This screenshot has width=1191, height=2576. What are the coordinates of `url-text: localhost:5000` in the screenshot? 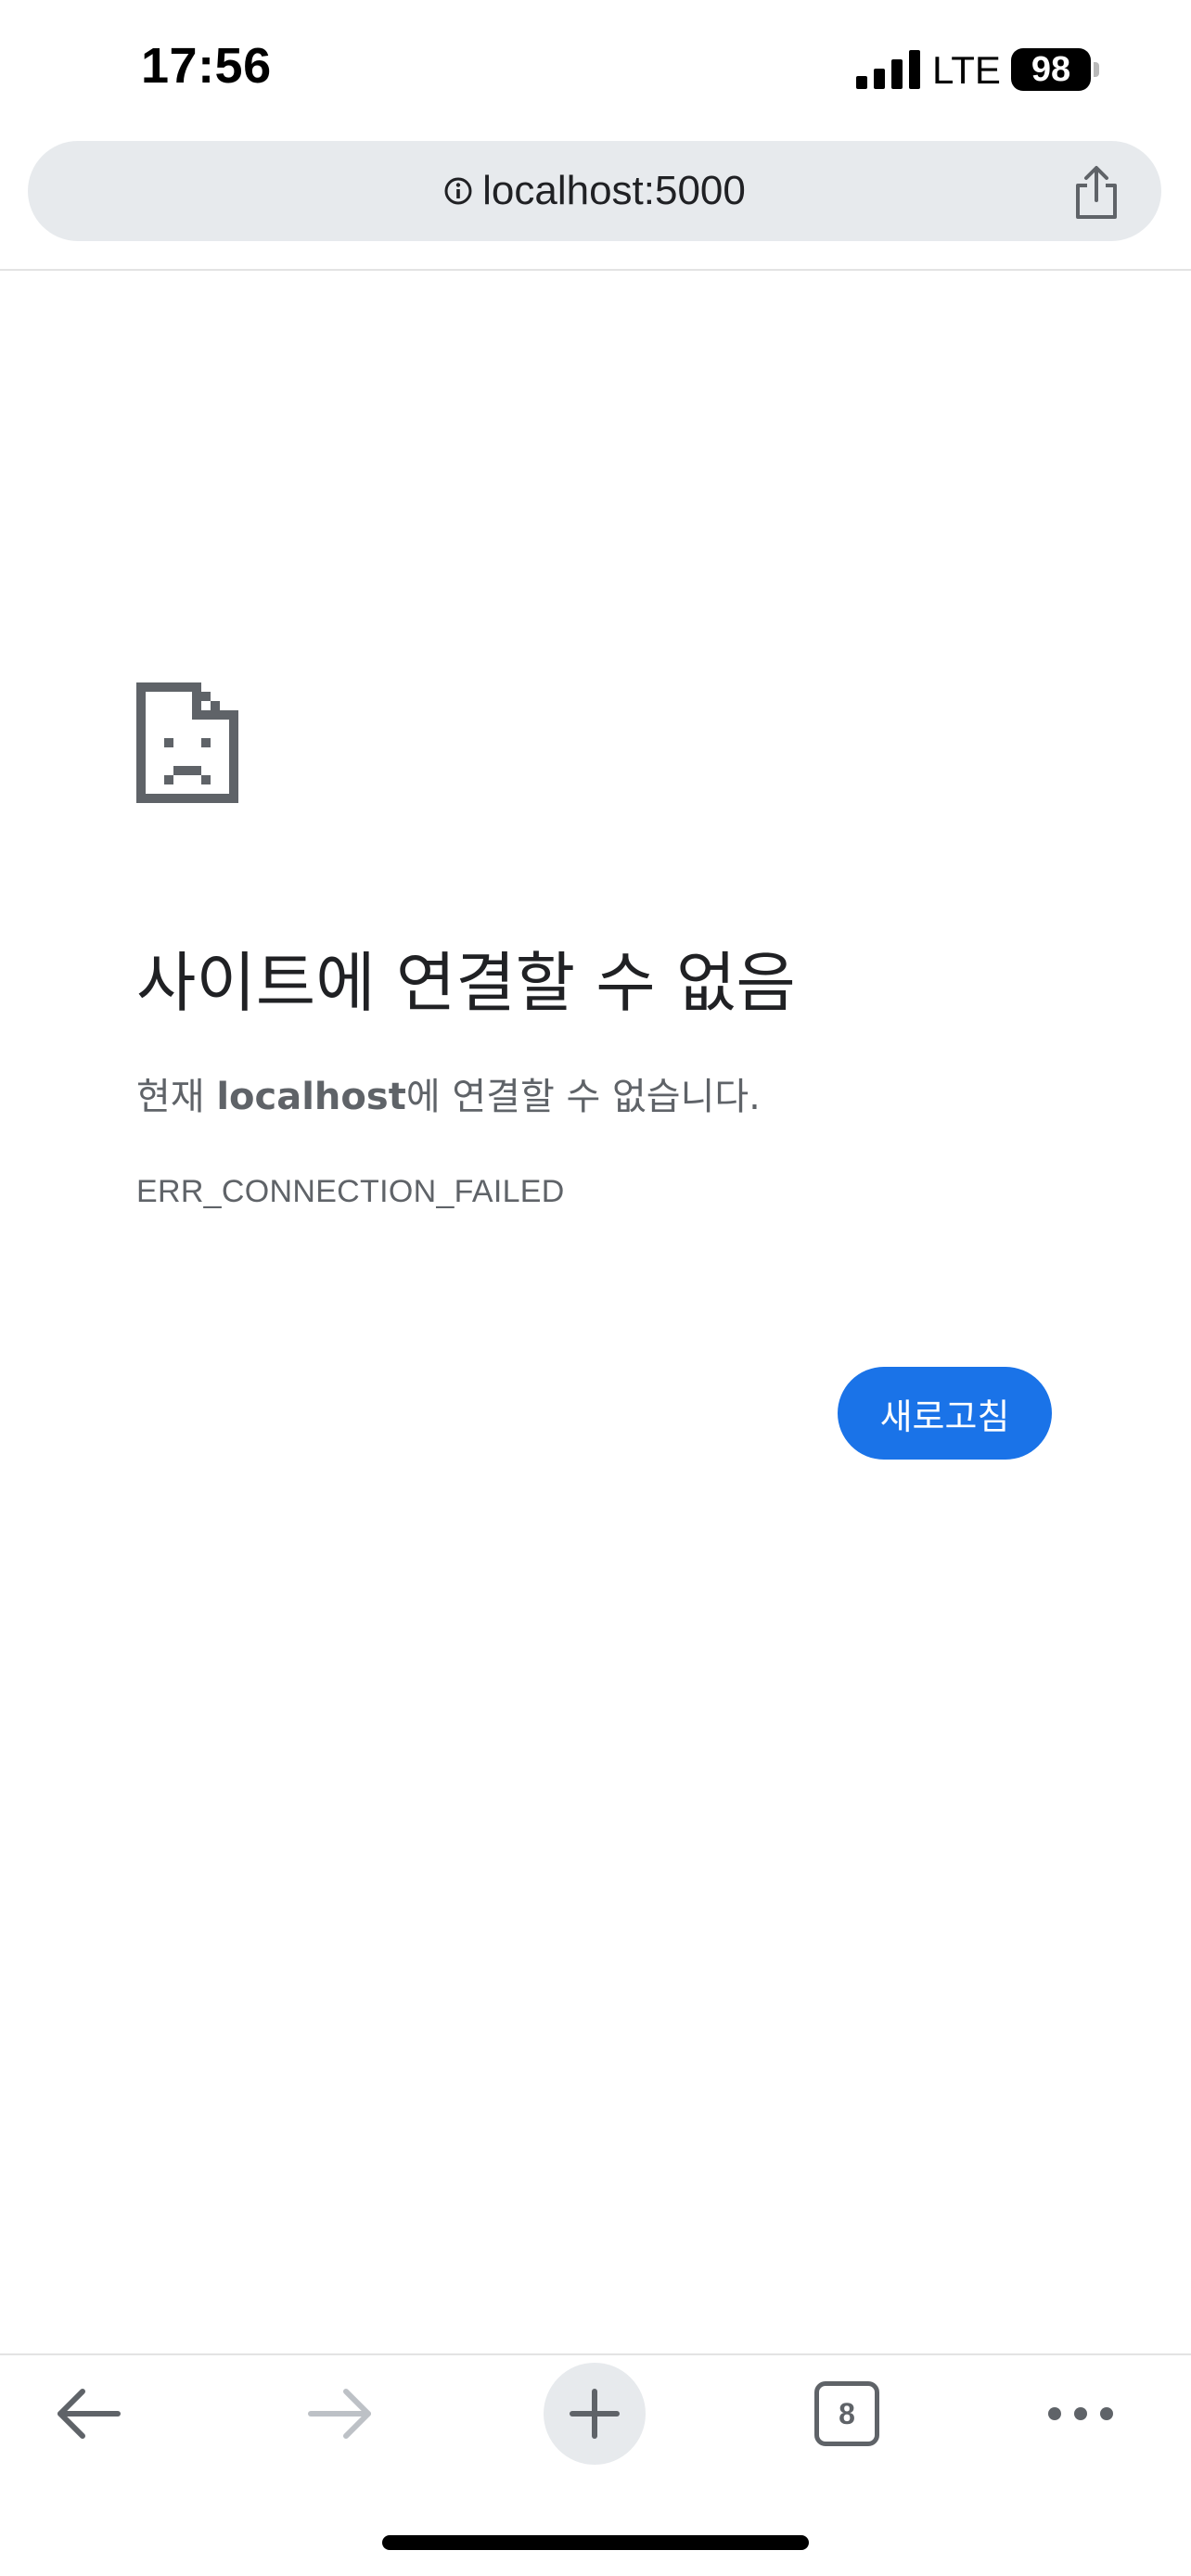 It's located at (614, 191).